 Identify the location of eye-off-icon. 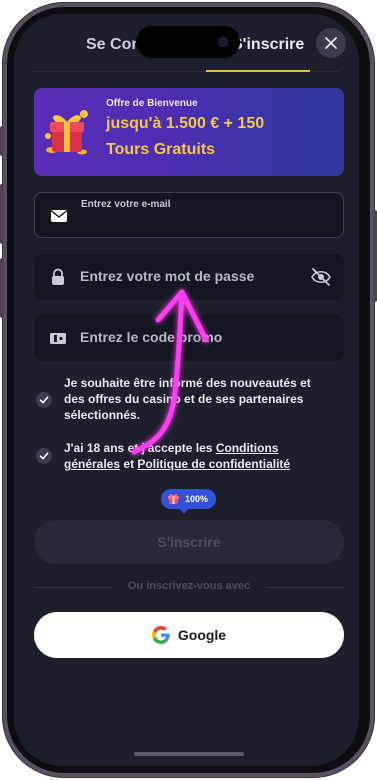
(321, 277).